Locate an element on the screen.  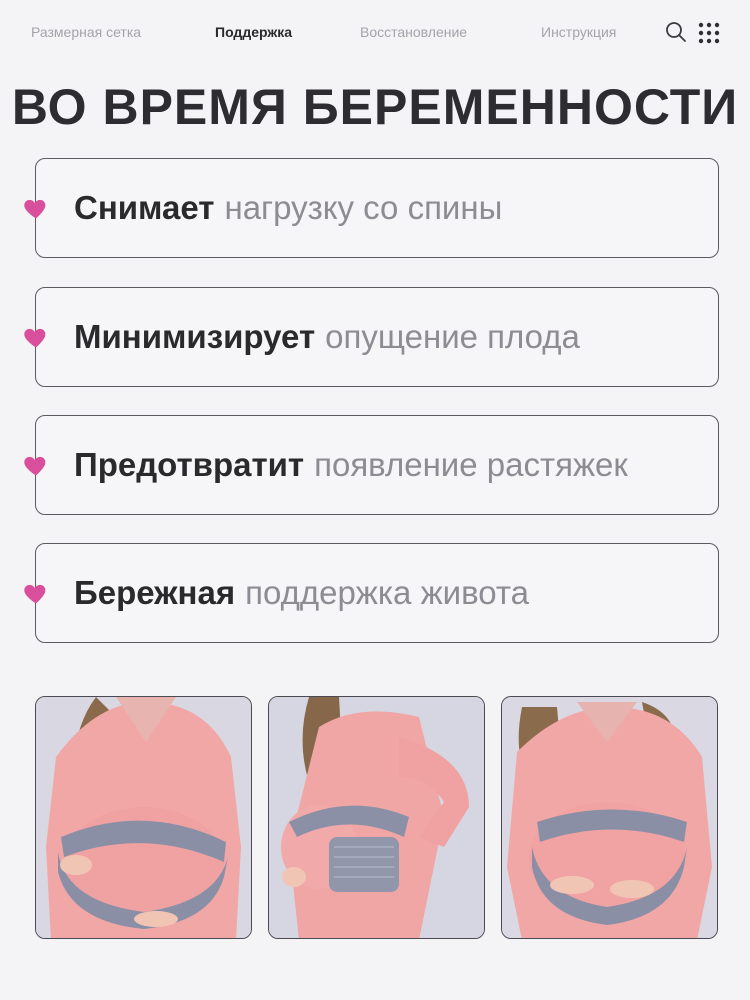
feature-text: Снимает нагрузку со спины is located at coordinates (288, 208).